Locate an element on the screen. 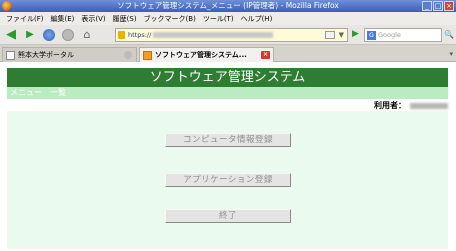  stop-icon is located at coordinates (68, 34).